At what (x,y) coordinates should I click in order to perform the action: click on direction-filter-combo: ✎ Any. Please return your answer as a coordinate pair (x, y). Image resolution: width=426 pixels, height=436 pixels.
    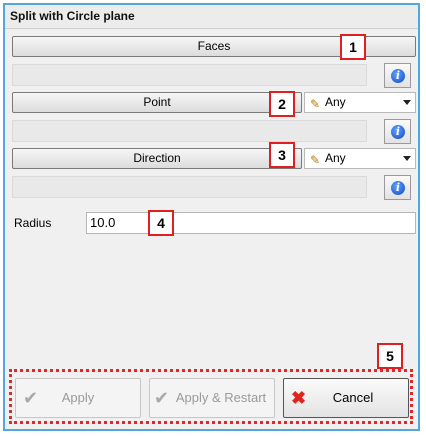
    Looking at the image, I should click on (360, 158).